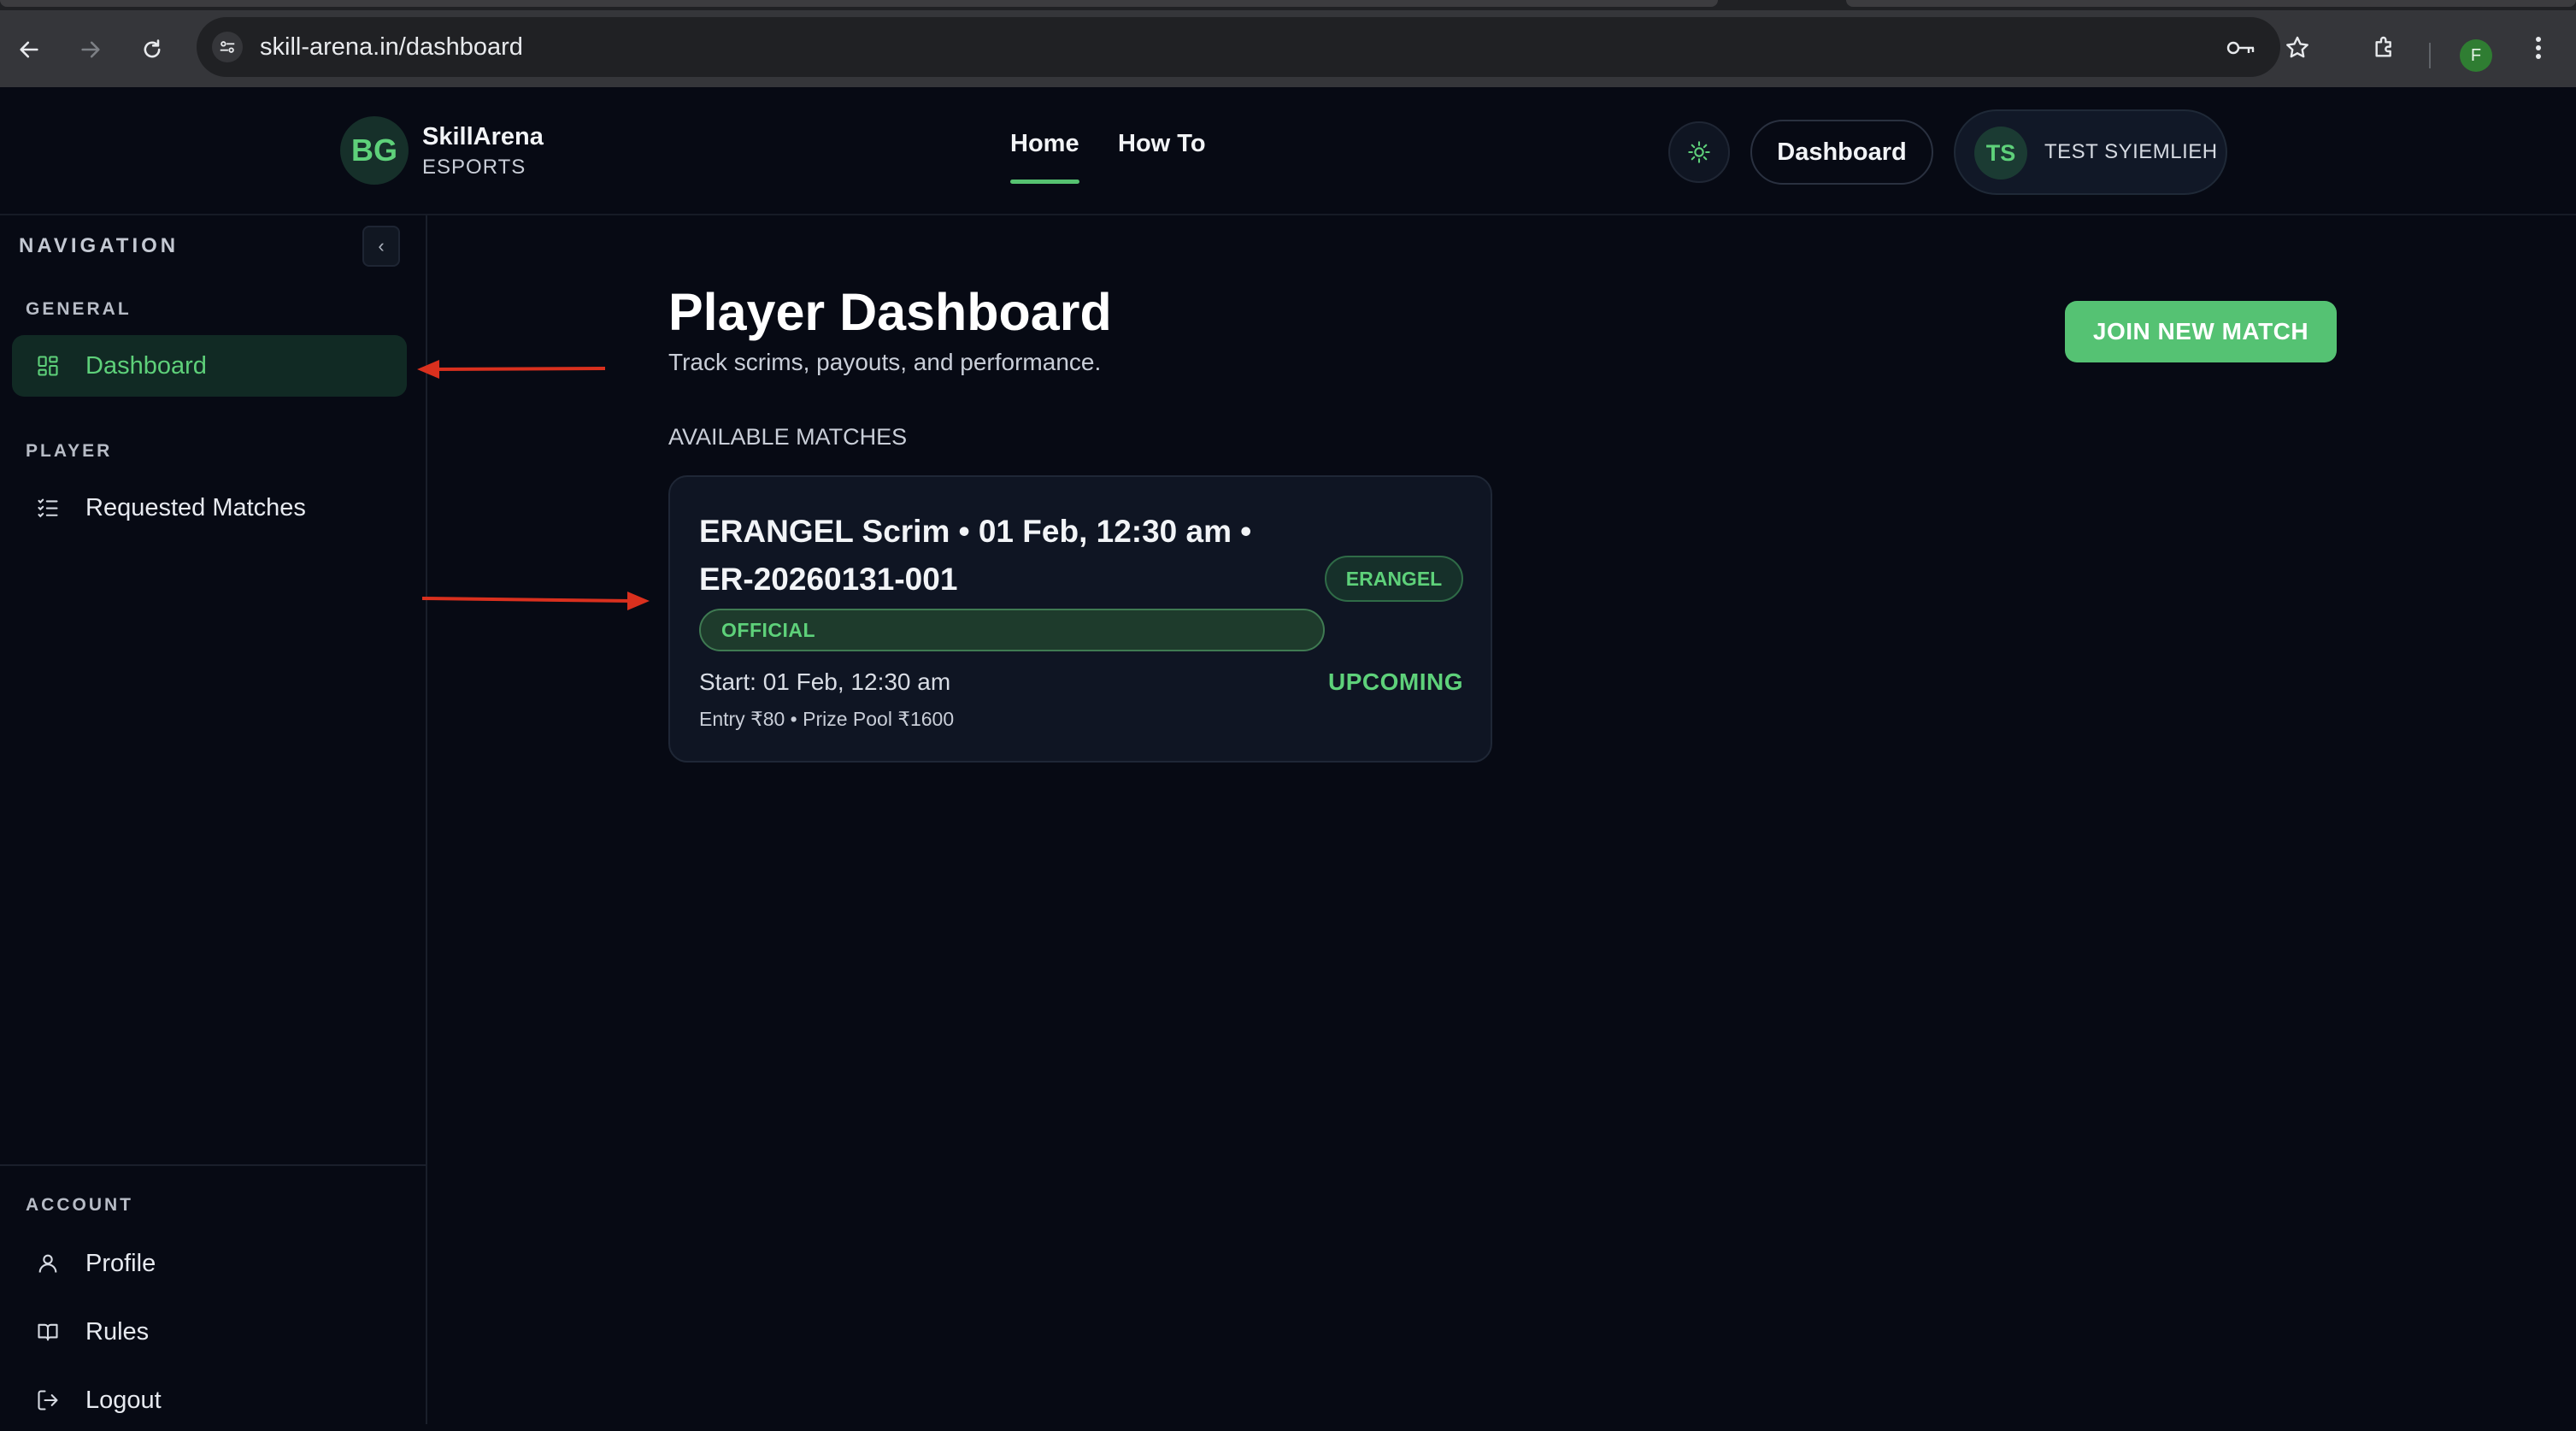  I want to click on address-bar: skill-arena.in/dashboard, so click(1238, 47).